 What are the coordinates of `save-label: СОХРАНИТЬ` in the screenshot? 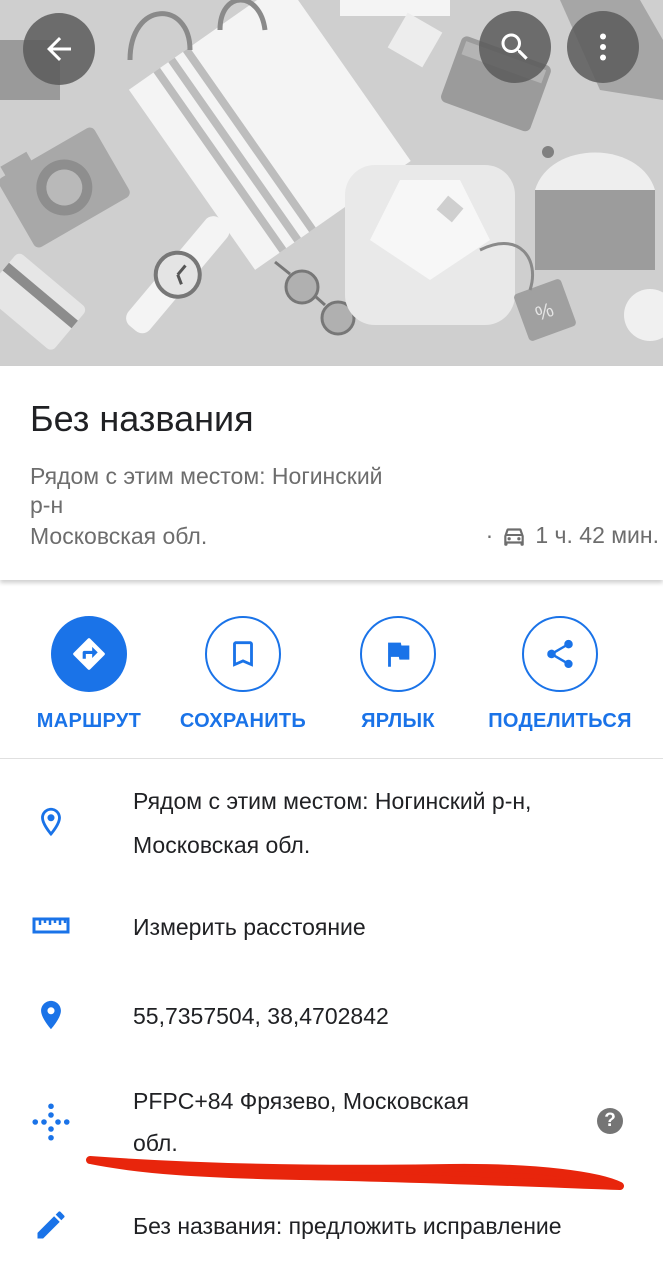 It's located at (243, 721).